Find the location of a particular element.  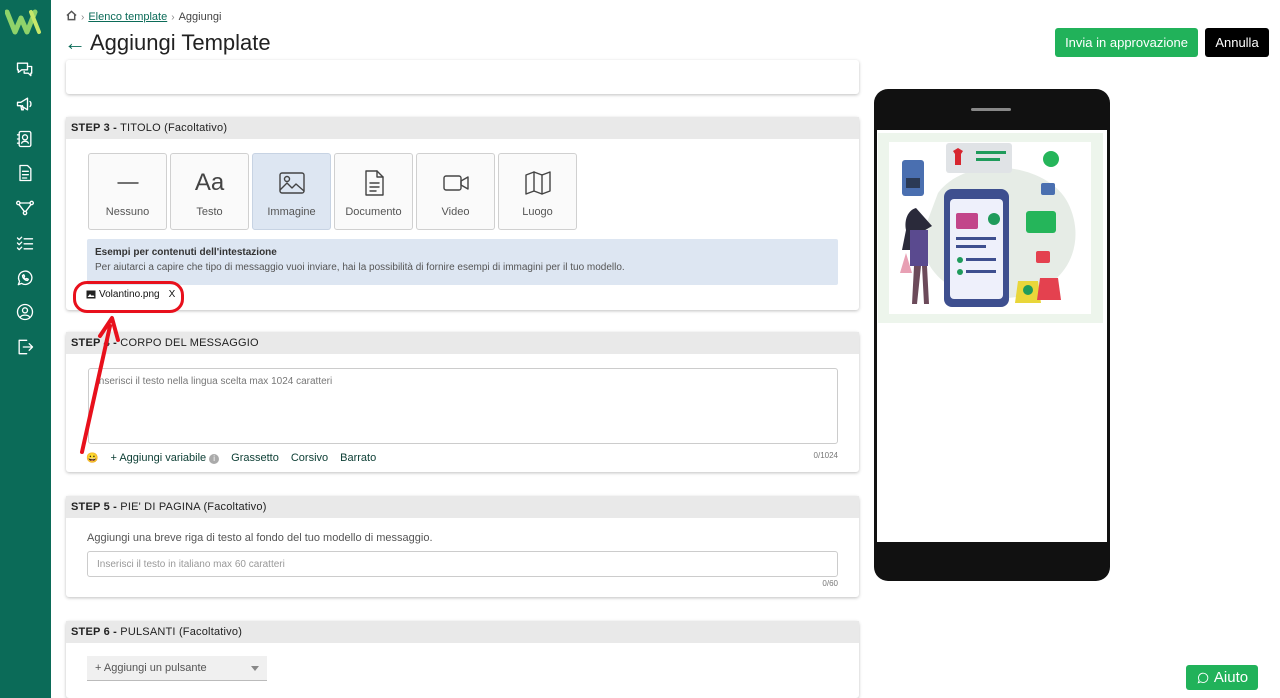

back-arrow-icon: ← is located at coordinates (75, 43).